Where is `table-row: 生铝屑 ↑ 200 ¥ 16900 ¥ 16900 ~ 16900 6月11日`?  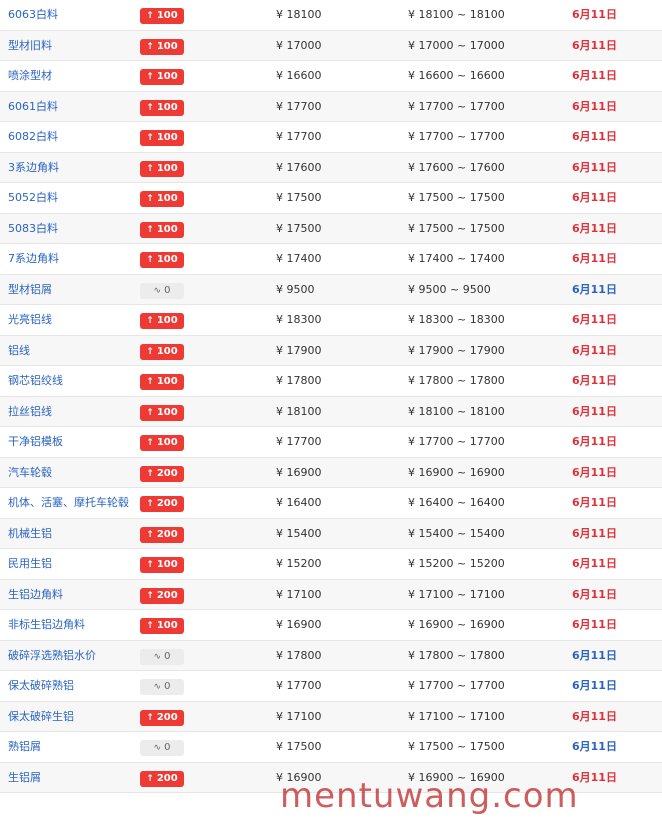
table-row: 生铝屑 ↑ 200 ¥ 16900 ¥ 16900 ~ 16900 6月11日 is located at coordinates (331, 777).